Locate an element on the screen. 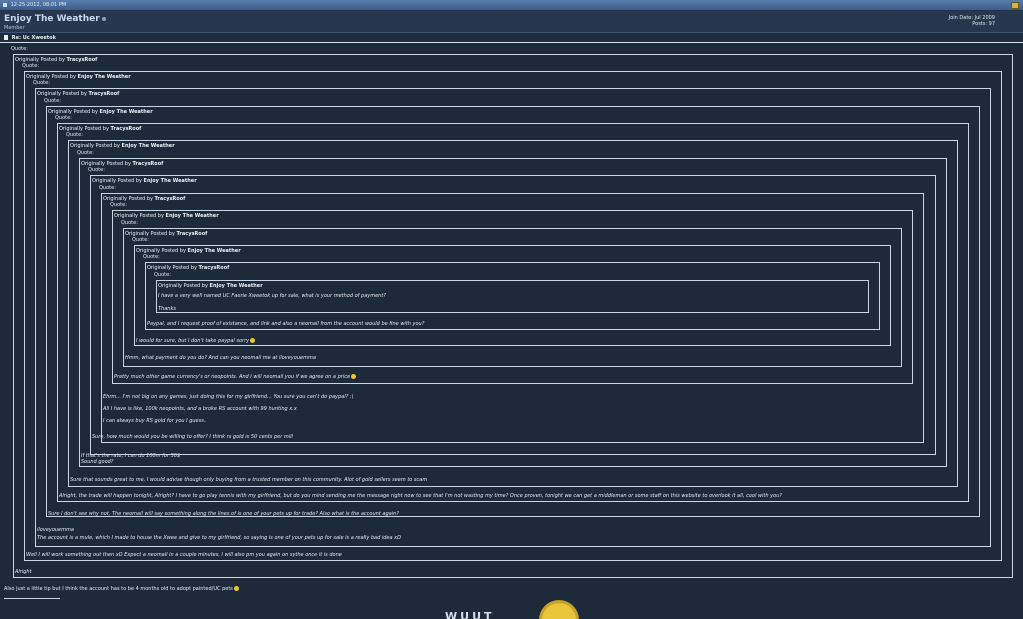  post-count: Posts: 97 is located at coordinates (983, 24).